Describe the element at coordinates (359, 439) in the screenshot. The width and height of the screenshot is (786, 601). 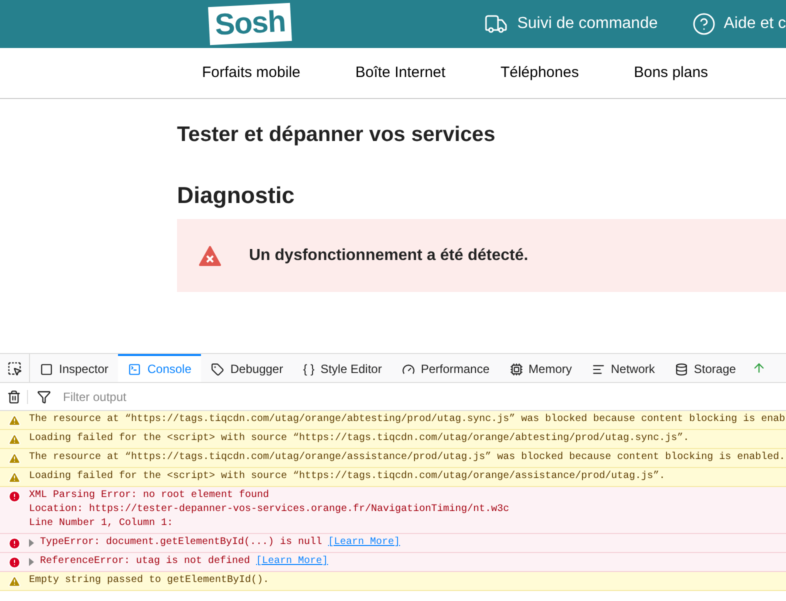
I see `message-text: Loading failed for the <script> with source “https://tags.tiqcdn.com/utag/orange/abtesting/prod/utag.sync.js”.` at that location.